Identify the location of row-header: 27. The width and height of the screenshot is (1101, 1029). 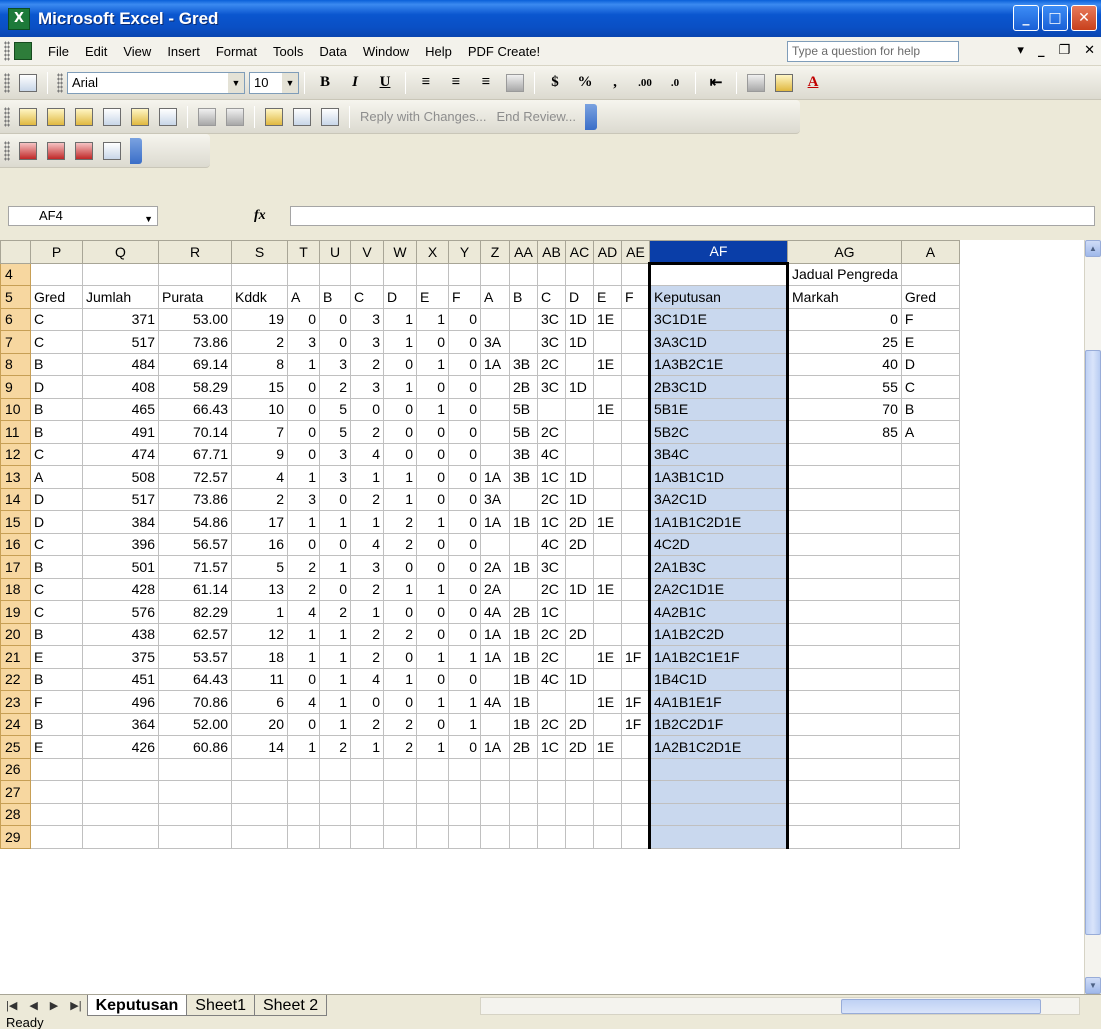
(15, 792).